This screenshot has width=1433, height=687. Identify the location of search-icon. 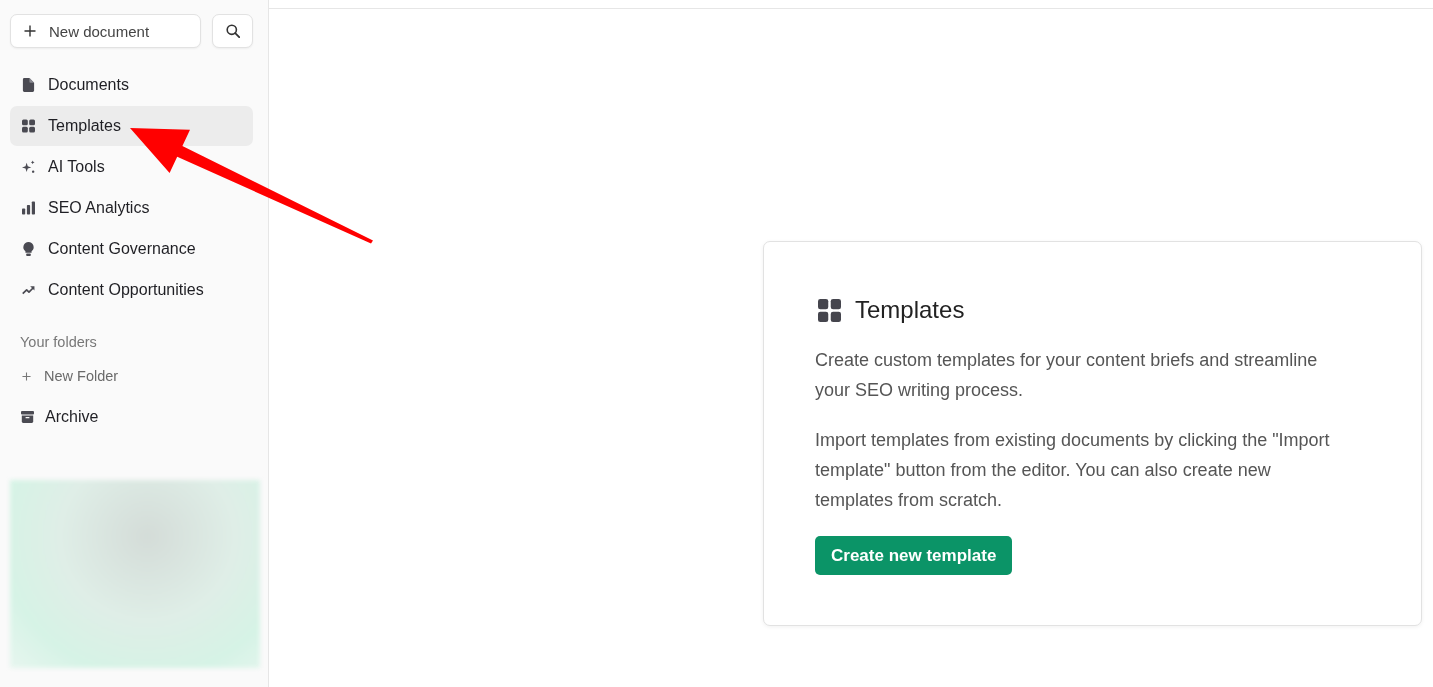
(232, 31).